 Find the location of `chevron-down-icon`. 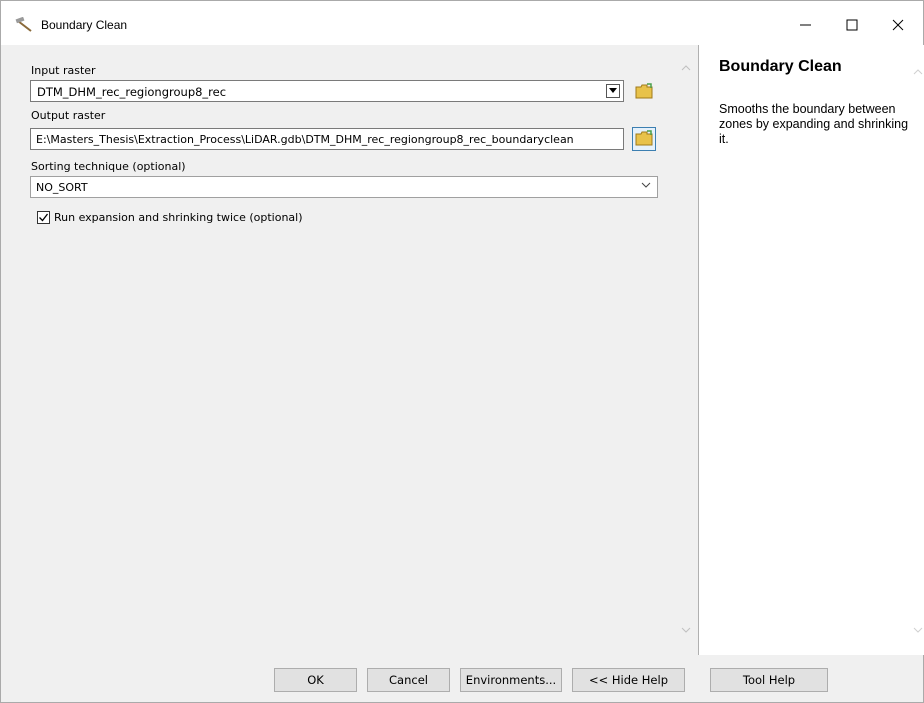

chevron-down-icon is located at coordinates (646, 186).